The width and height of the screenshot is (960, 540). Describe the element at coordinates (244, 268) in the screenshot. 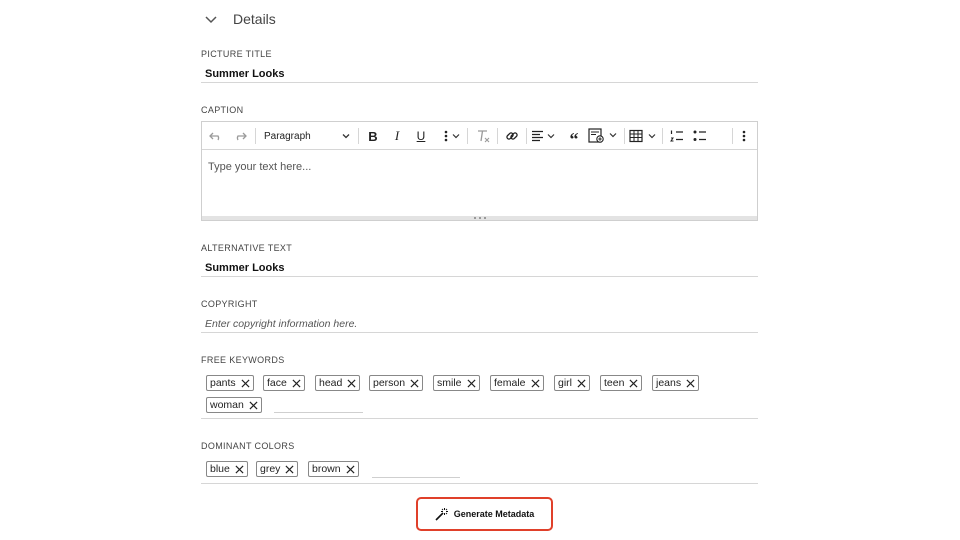

I see `alt-text-input: Summer Looks` at that location.